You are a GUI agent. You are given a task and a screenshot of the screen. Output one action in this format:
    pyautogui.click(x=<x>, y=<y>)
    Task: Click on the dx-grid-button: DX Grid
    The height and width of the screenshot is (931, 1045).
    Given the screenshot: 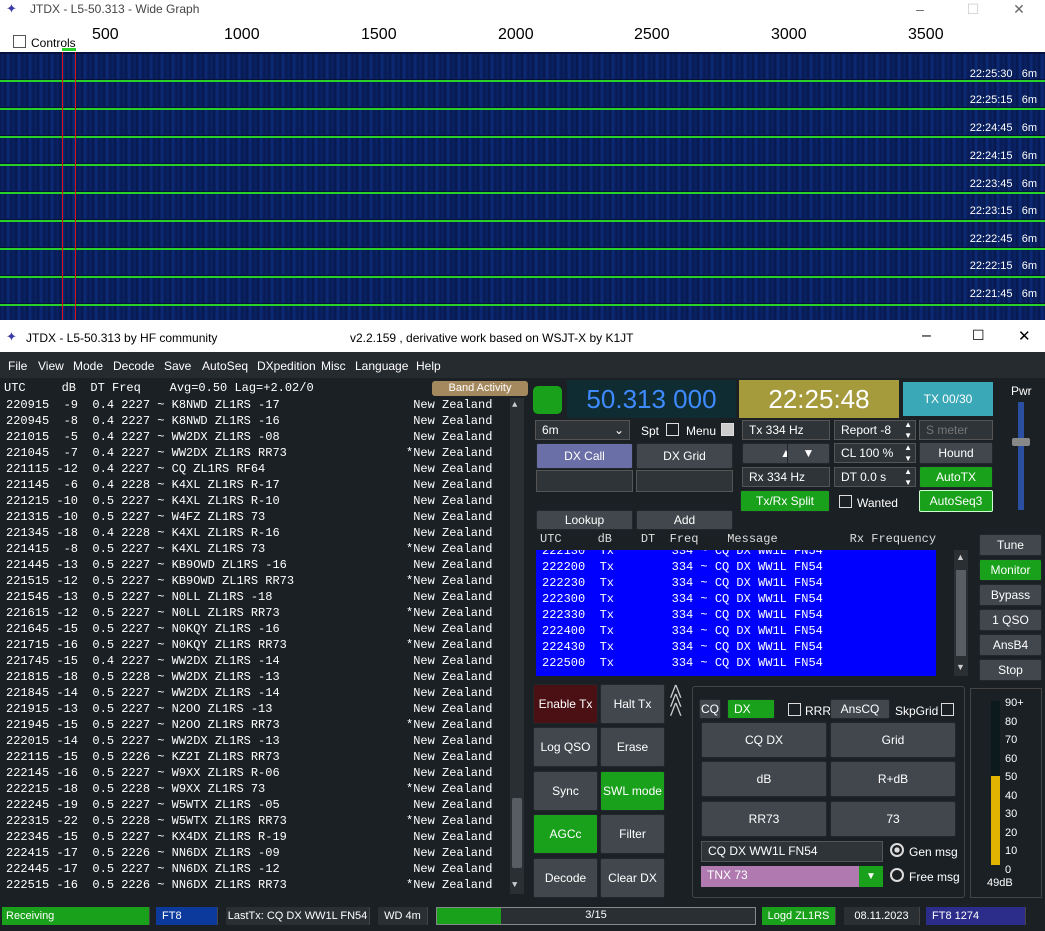 What is the action you would take?
    pyautogui.click(x=684, y=456)
    